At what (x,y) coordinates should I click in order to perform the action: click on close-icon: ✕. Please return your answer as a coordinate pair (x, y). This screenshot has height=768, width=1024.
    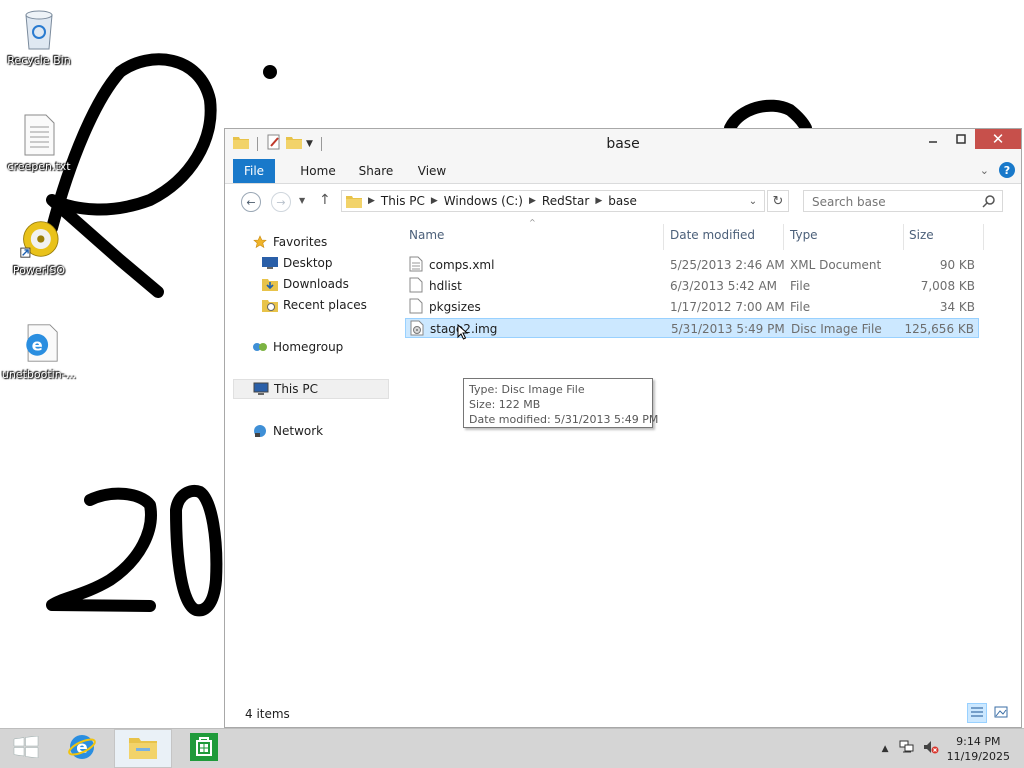
    Looking at the image, I should click on (998, 139).